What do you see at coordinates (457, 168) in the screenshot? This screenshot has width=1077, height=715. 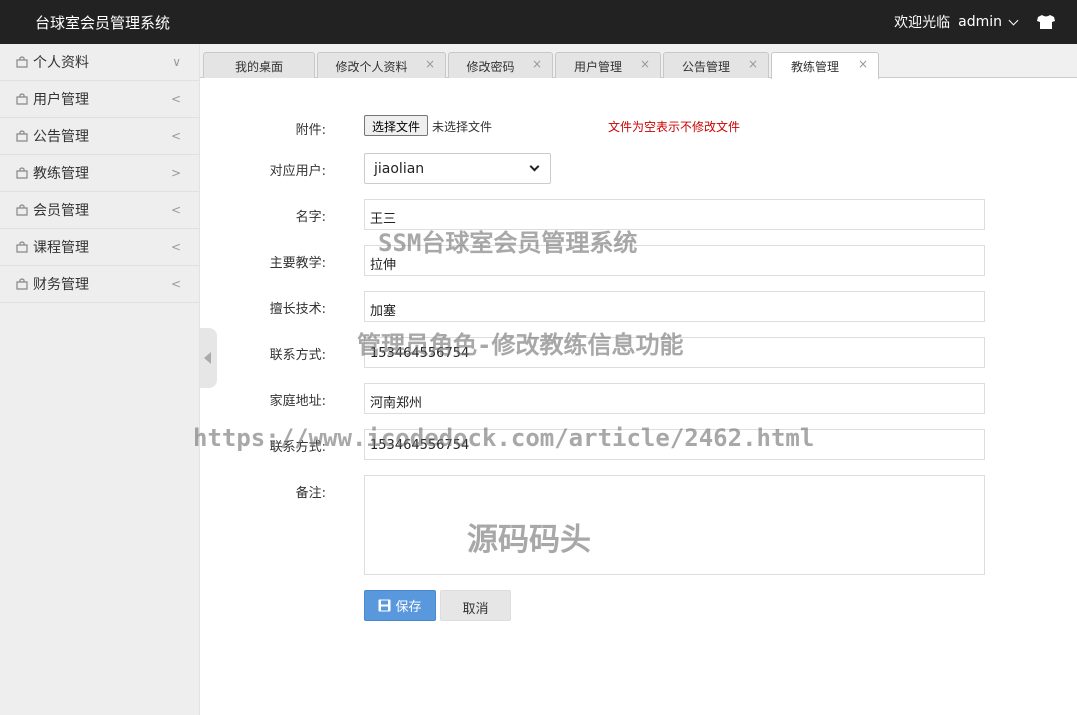 I see `user-select: jiaolian` at bounding box center [457, 168].